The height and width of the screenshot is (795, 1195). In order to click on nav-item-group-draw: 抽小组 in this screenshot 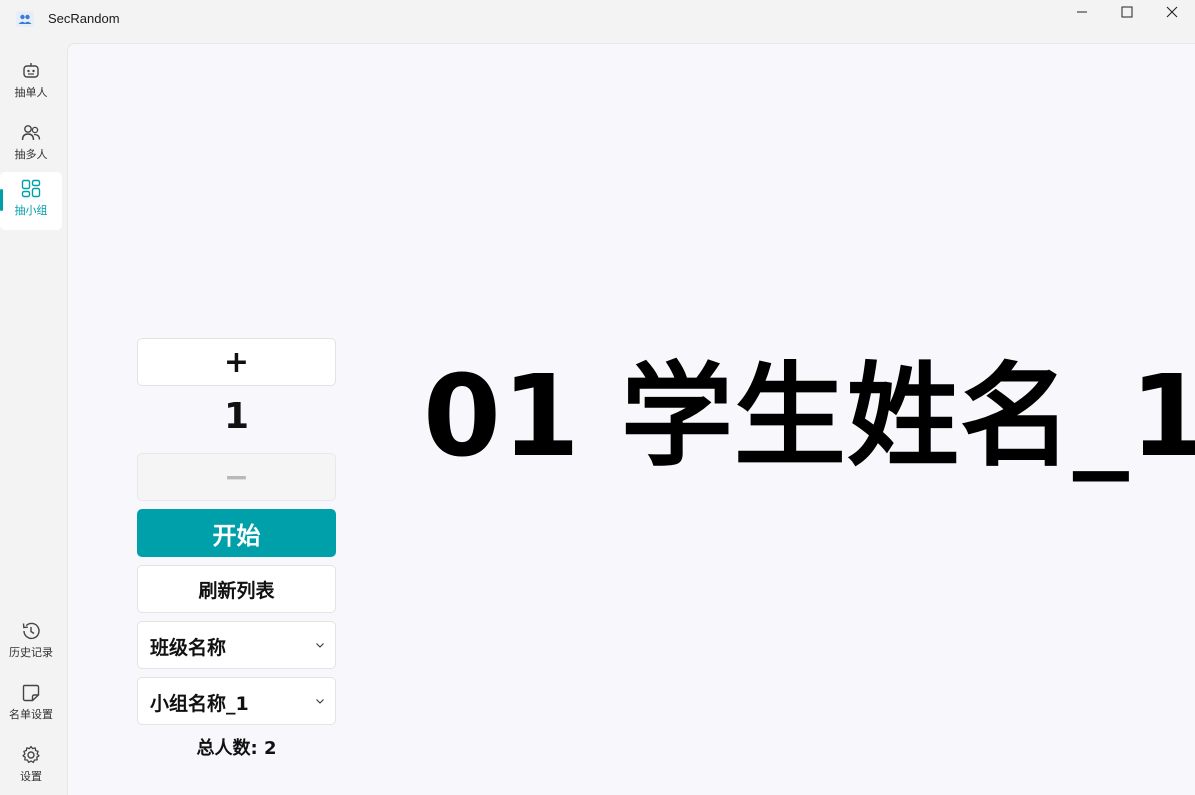, I will do `click(31, 201)`.